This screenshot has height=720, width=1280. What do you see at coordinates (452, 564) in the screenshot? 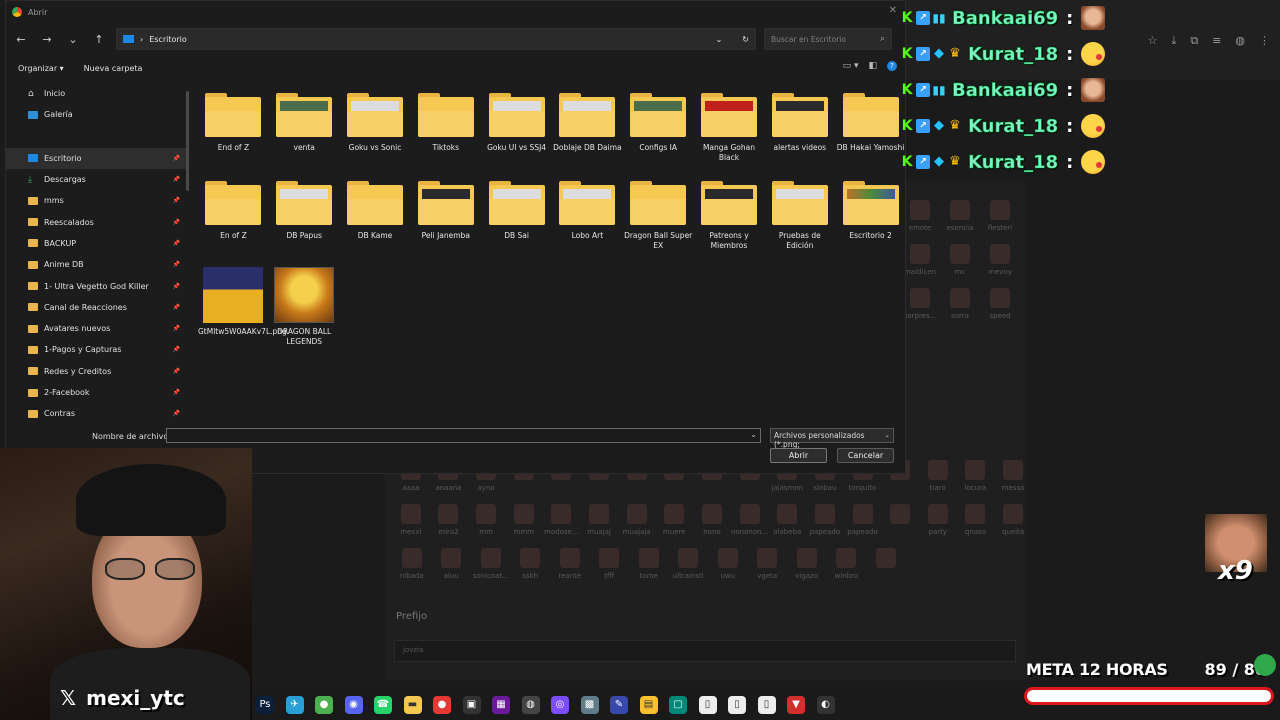
I see `emote-item: aluu` at bounding box center [452, 564].